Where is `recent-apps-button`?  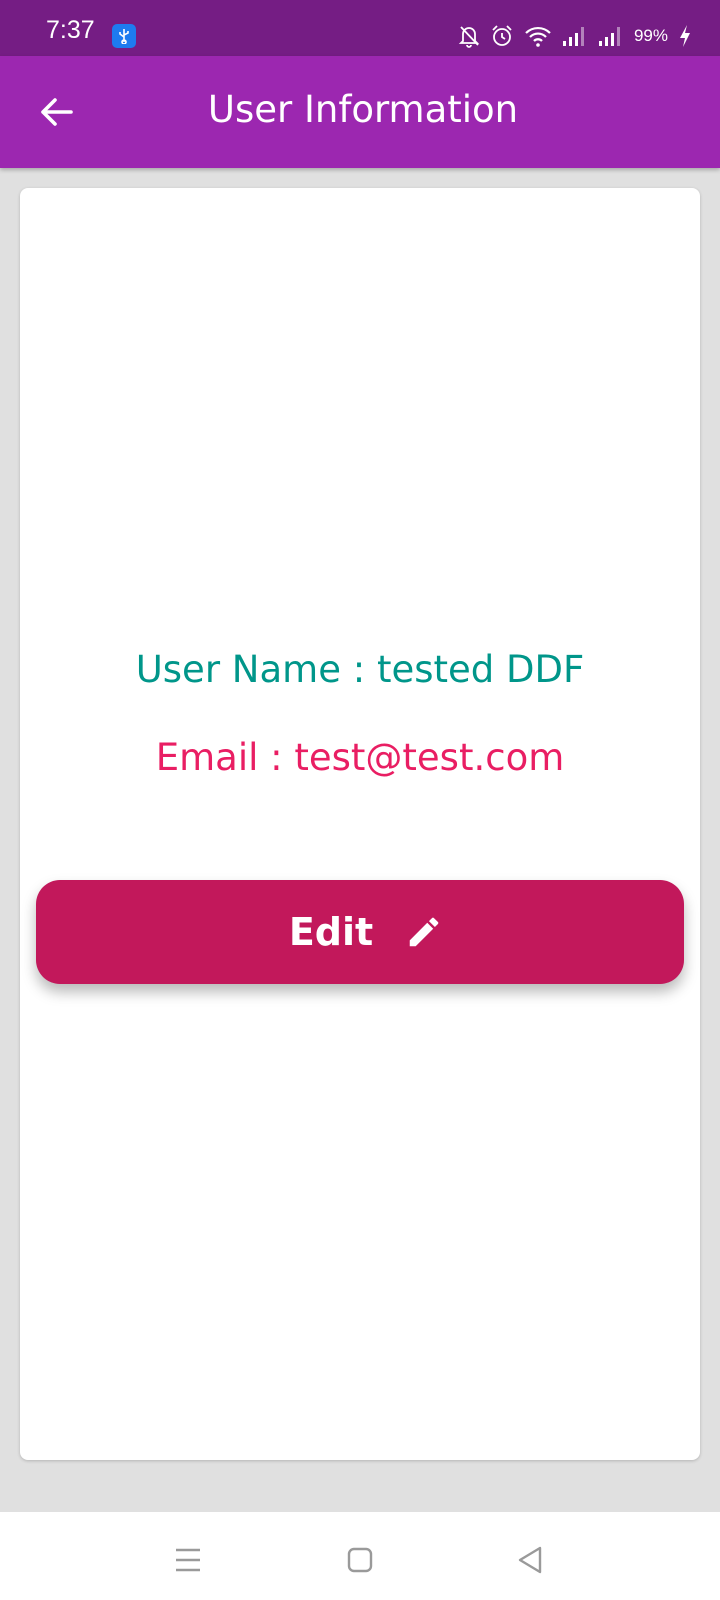 recent-apps-button is located at coordinates (188, 1560).